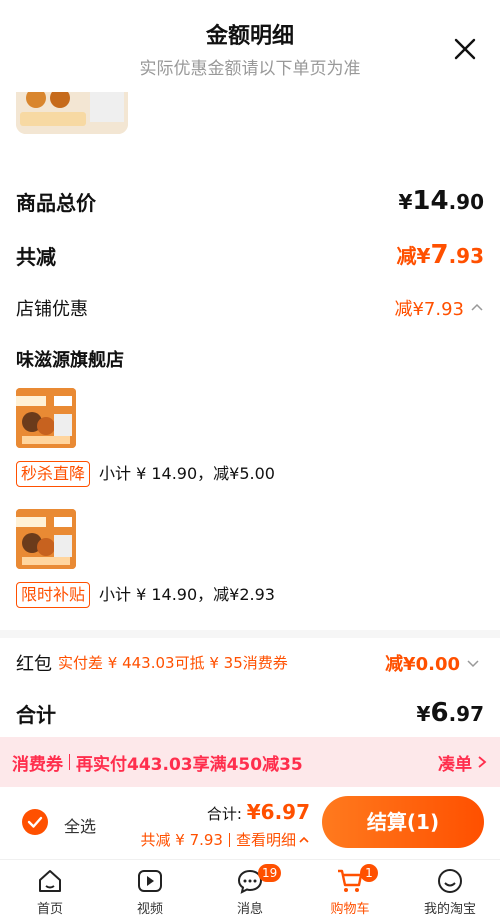 The width and height of the screenshot is (500, 918). What do you see at coordinates (482, 762) in the screenshot?
I see `chevron-right-icon` at bounding box center [482, 762].